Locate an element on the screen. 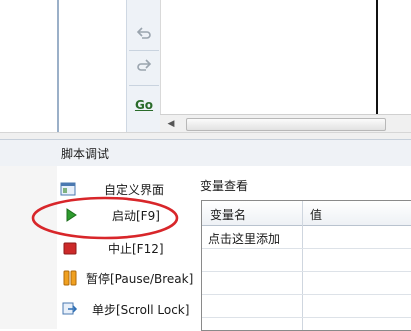 The height and width of the screenshot is (331, 411). stop-icon is located at coordinates (70, 248).